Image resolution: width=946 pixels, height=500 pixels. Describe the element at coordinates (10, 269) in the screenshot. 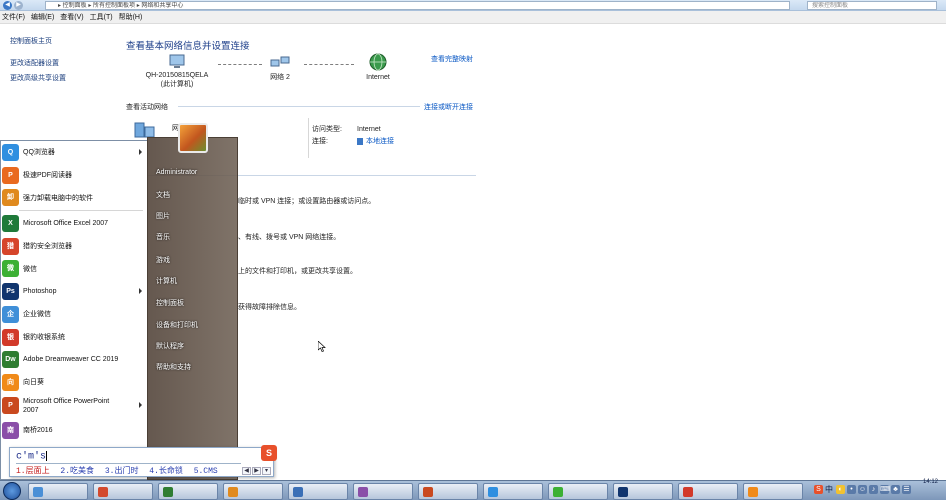

I see `wechat-icon: 微` at that location.